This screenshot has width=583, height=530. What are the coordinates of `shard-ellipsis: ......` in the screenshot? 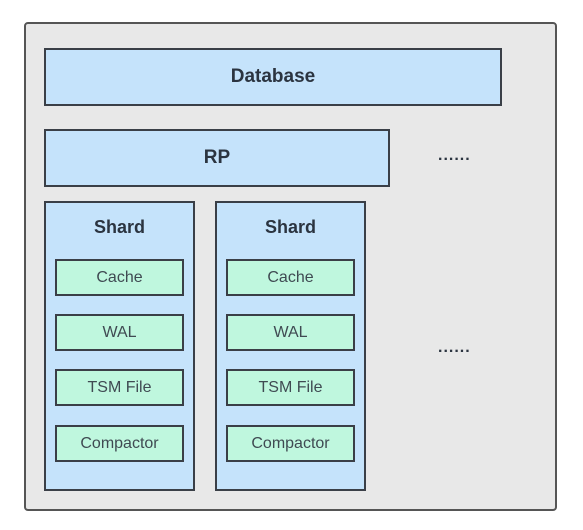 It's located at (454, 347).